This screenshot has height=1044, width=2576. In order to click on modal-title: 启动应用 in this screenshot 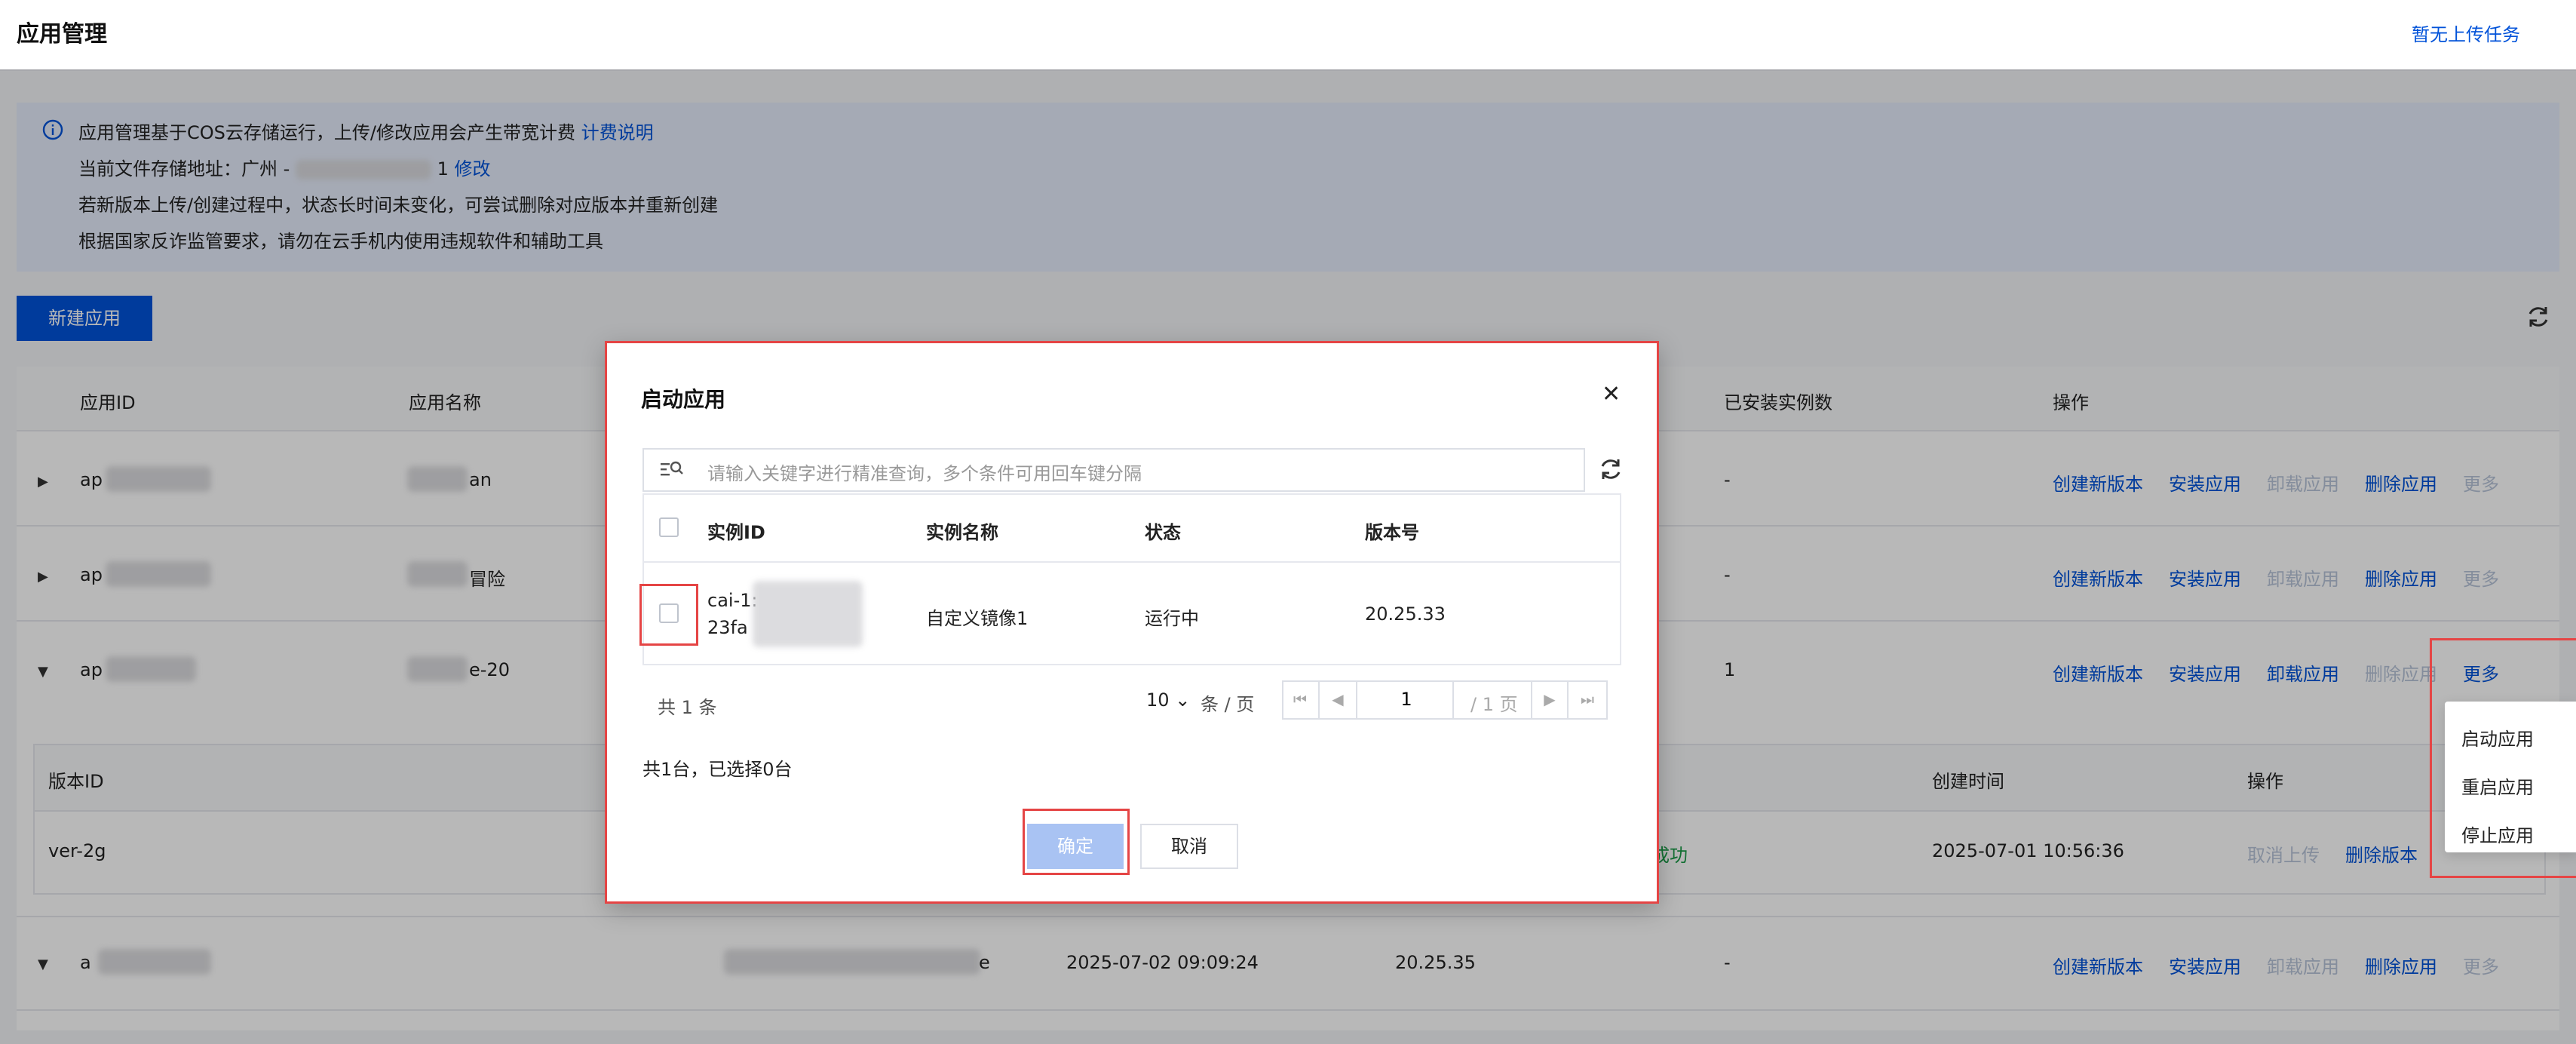, I will do `click(683, 399)`.